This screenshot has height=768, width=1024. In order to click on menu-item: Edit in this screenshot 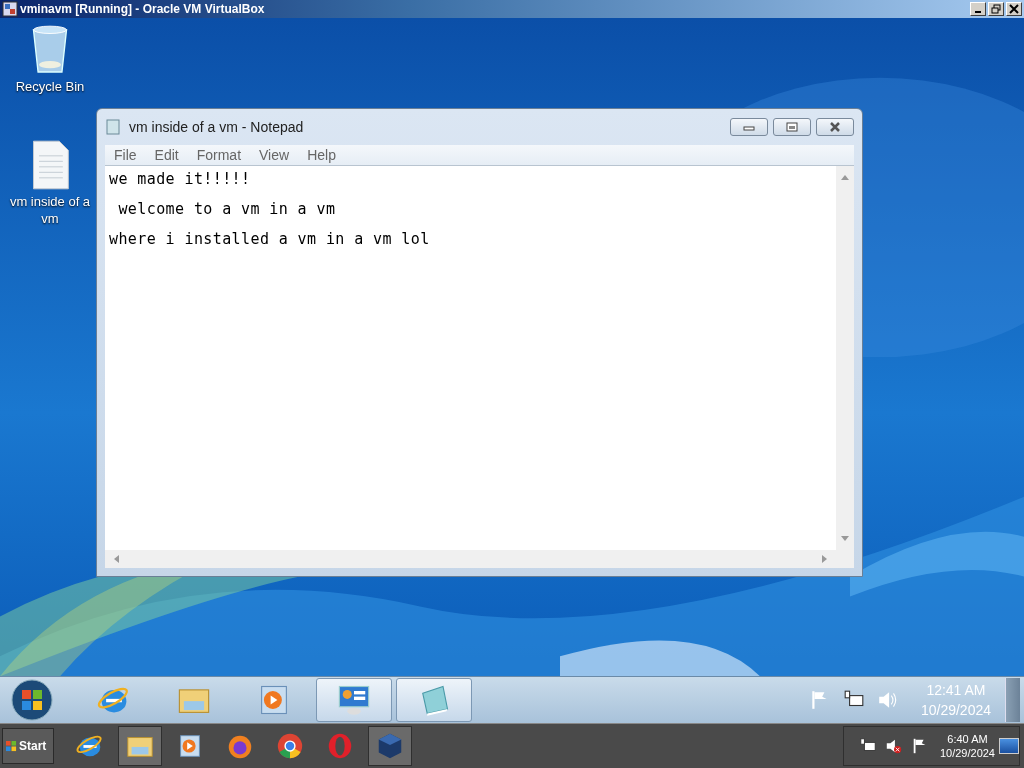, I will do `click(166, 154)`.